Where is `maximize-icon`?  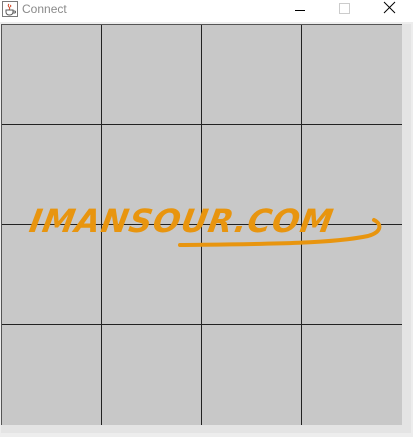
maximize-icon is located at coordinates (344, 8).